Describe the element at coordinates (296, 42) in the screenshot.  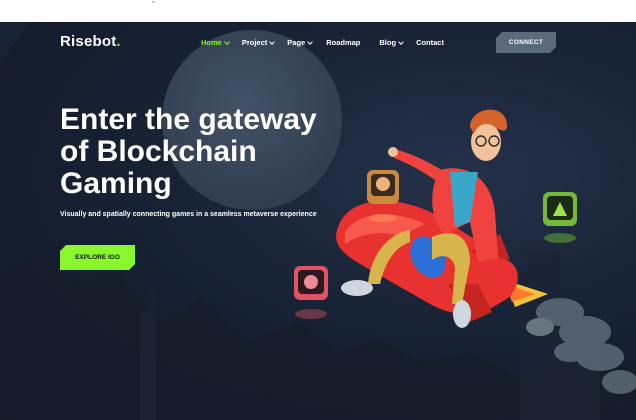
I see `nav-item-label: Page` at that location.